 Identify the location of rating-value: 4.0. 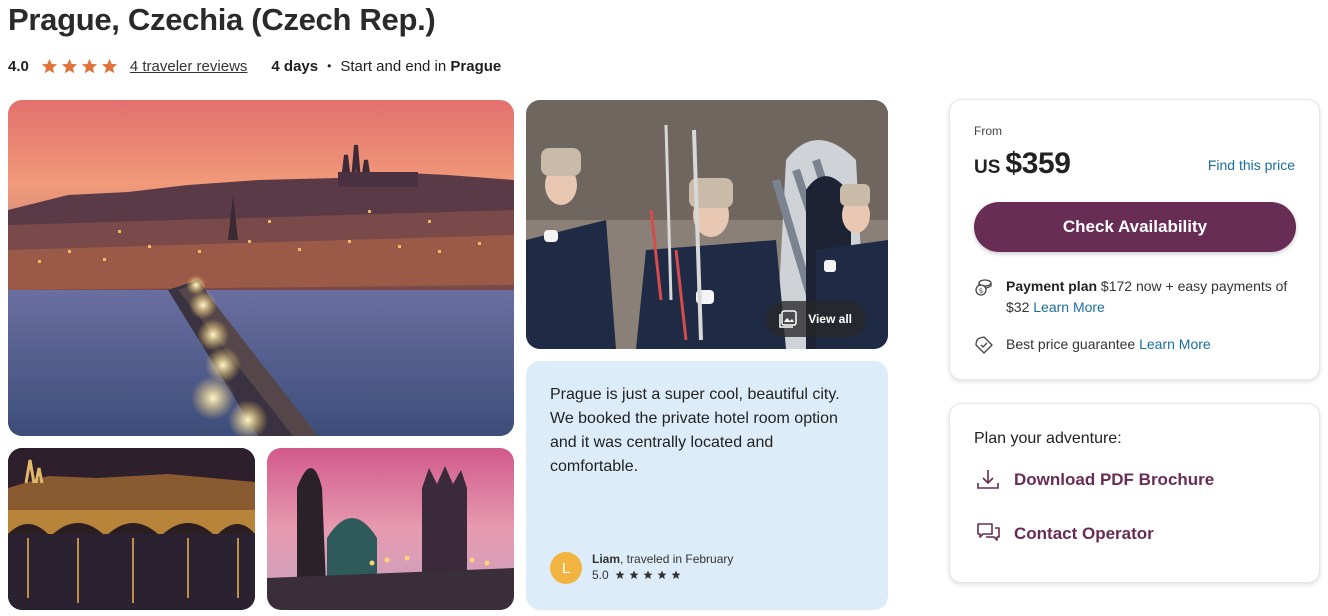
(18, 66).